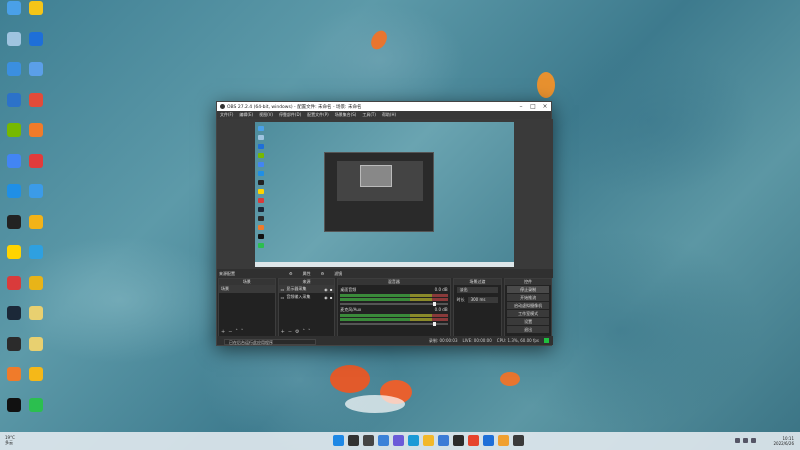  Describe the element at coordinates (753, 440) in the screenshot. I see `battery-icon` at that location.